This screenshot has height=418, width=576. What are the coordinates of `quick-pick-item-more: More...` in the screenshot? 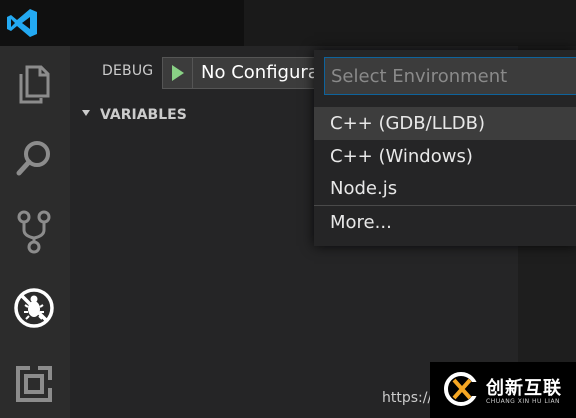 It's located at (445, 222).